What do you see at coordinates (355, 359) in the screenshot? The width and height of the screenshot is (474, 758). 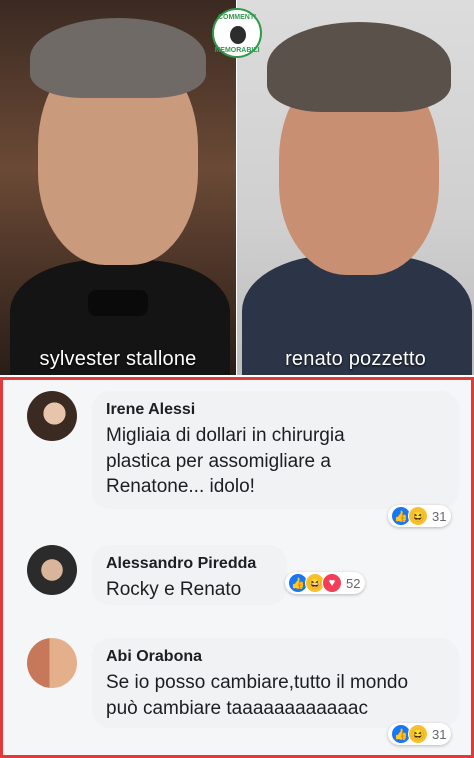 I see `caption-right: renato pozzetto` at bounding box center [355, 359].